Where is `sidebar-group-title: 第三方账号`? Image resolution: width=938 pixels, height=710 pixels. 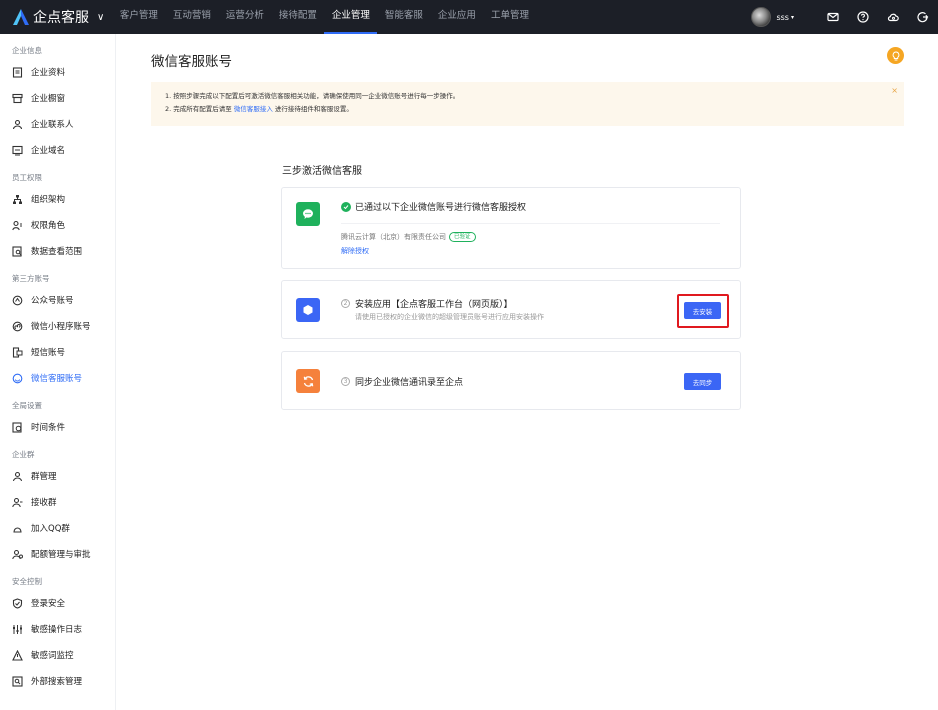 sidebar-group-title: 第三方账号 is located at coordinates (31, 278).